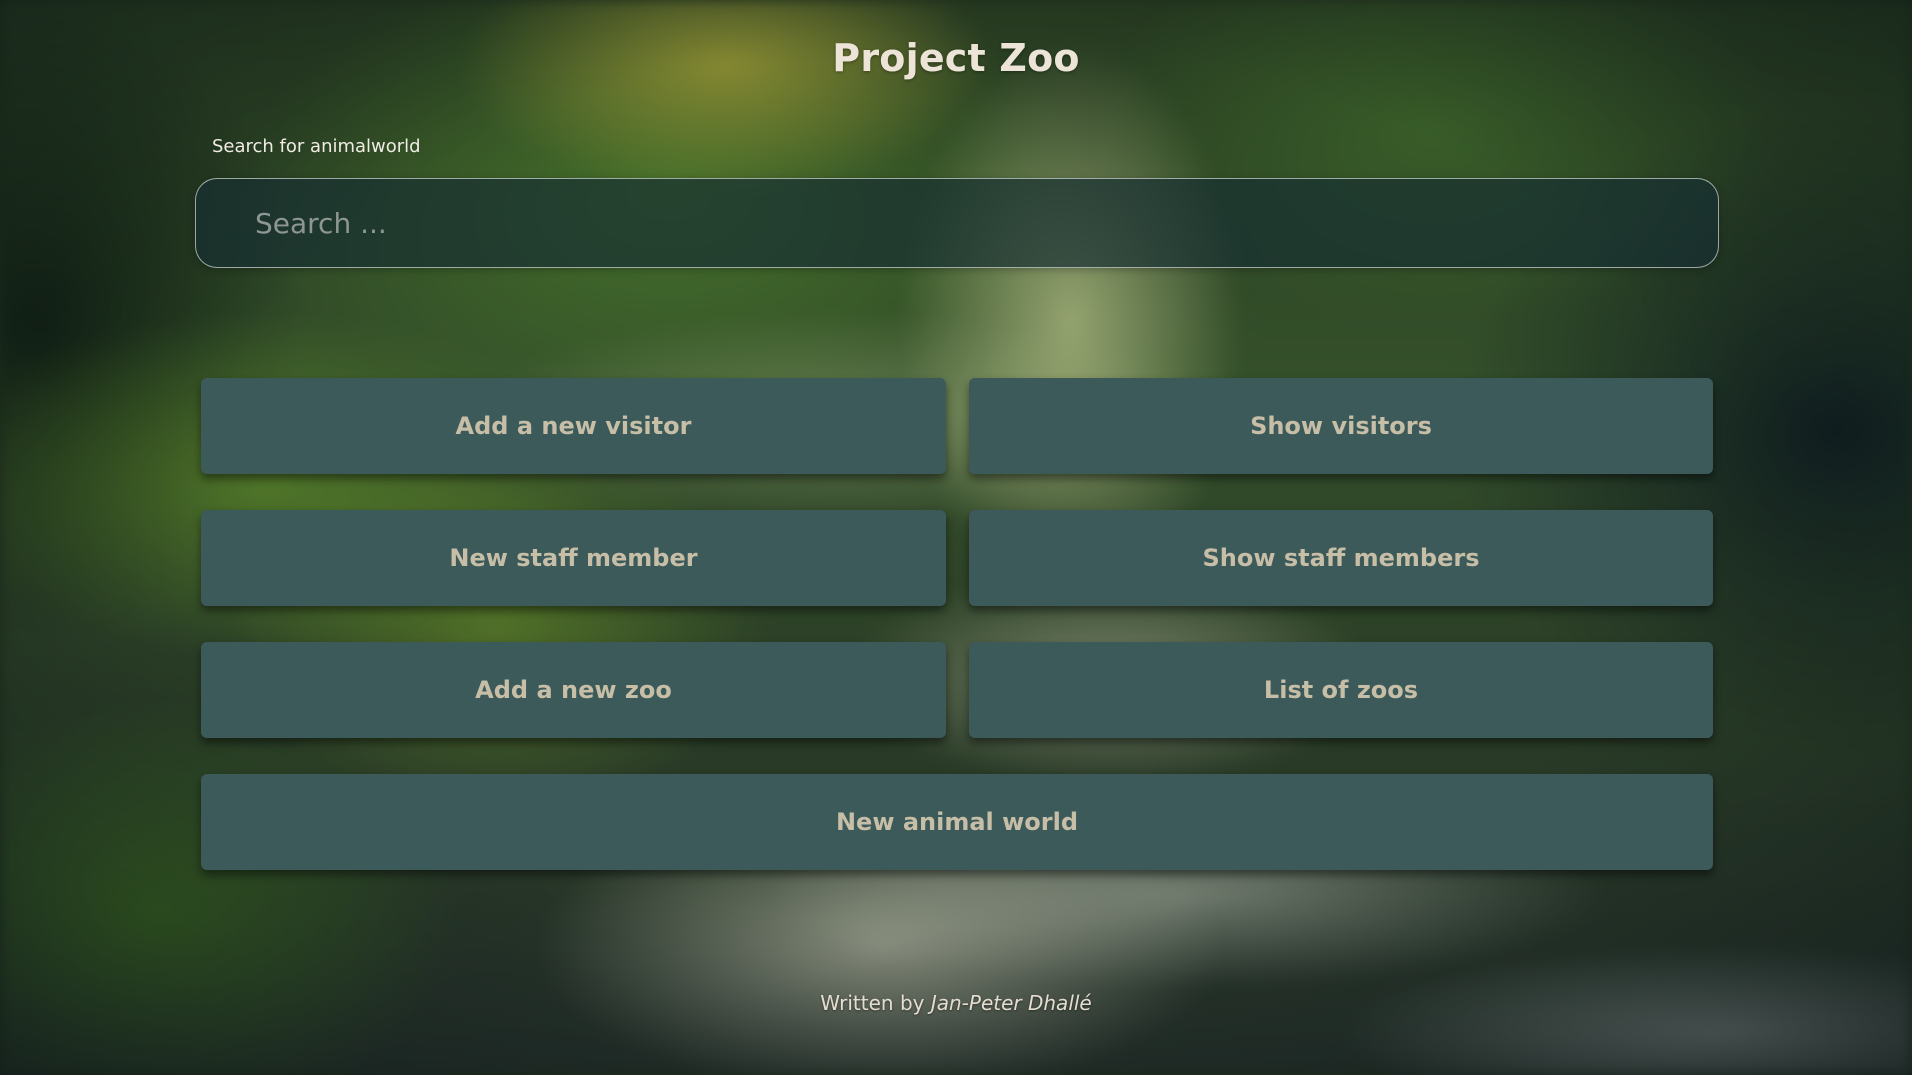 This screenshot has height=1075, width=1912. Describe the element at coordinates (872, 1003) in the screenshot. I see `footer-prefix: Written by` at that location.